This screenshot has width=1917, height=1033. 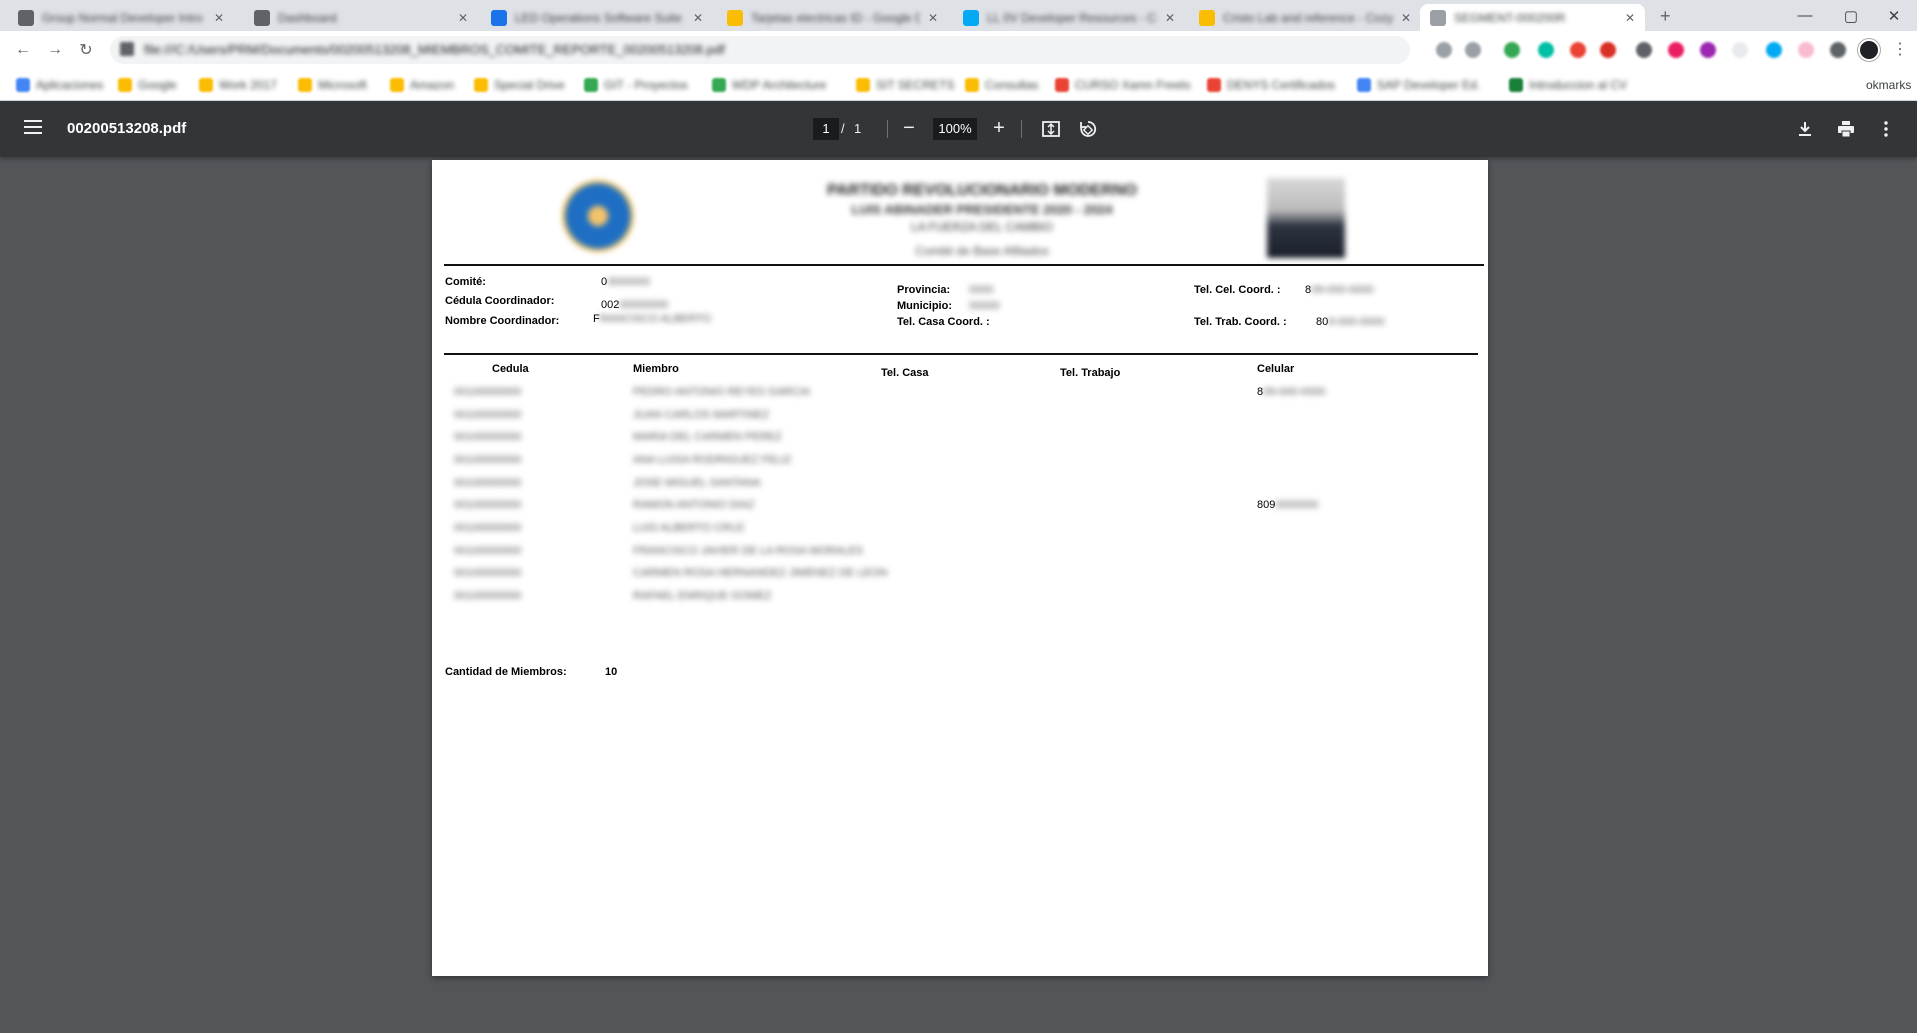 I want to click on document-subtitle-2: LA FUERZA DEL CAMBIO, so click(x=982, y=227).